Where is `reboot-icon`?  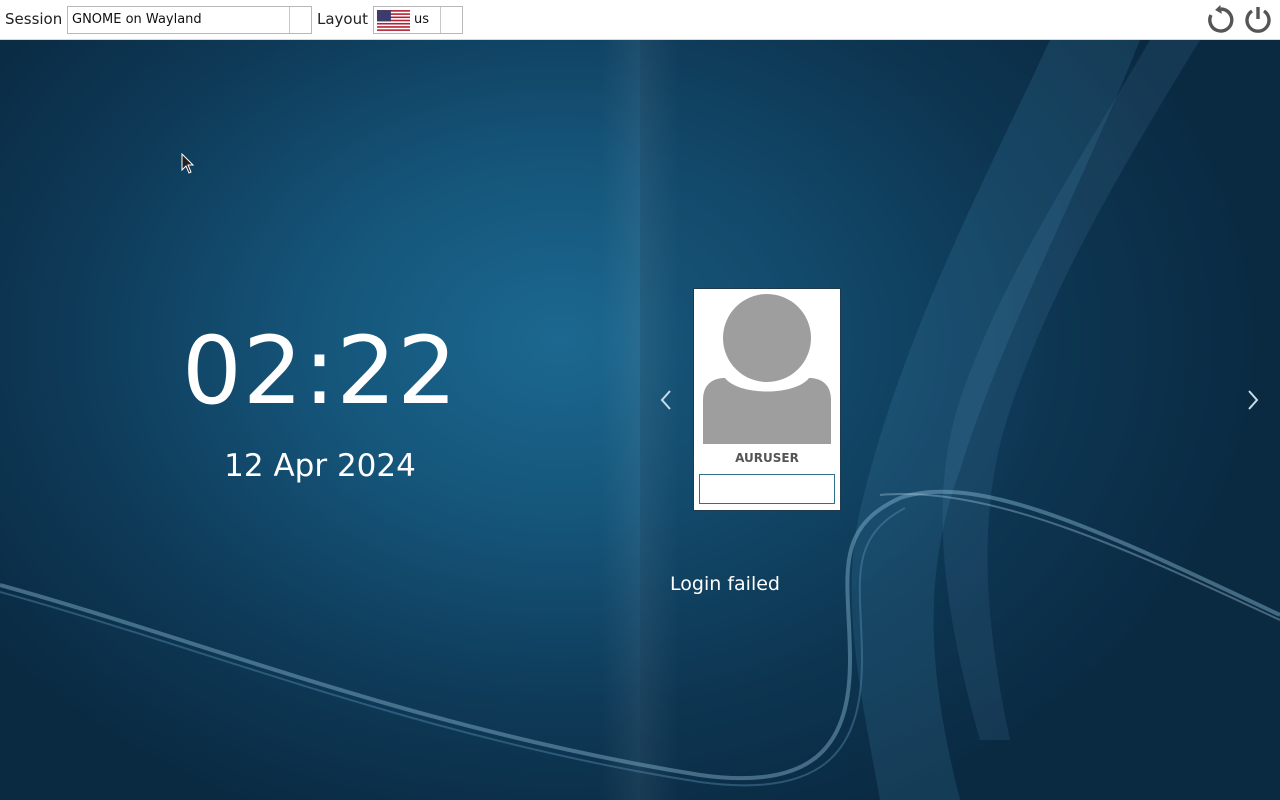 reboot-icon is located at coordinates (1221, 19).